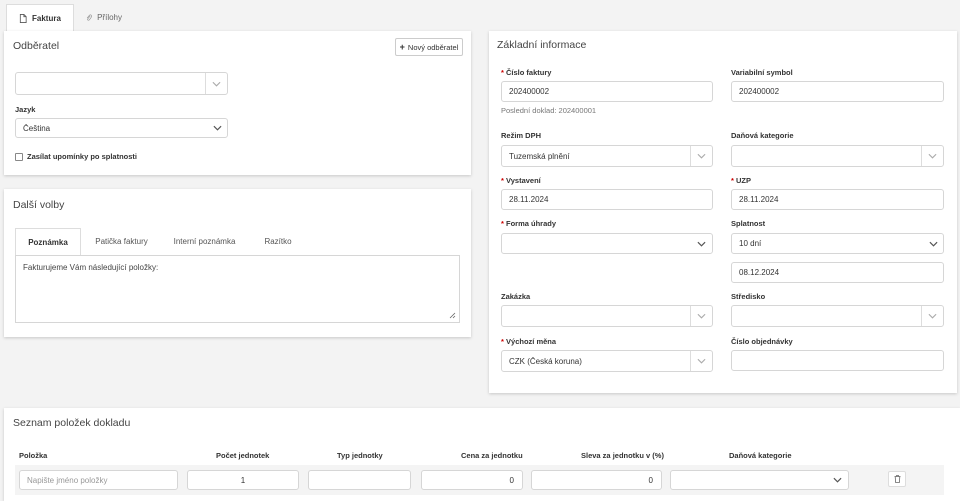  Describe the element at coordinates (760, 455) in the screenshot. I see `col-dan: Daňová kategorie` at that location.